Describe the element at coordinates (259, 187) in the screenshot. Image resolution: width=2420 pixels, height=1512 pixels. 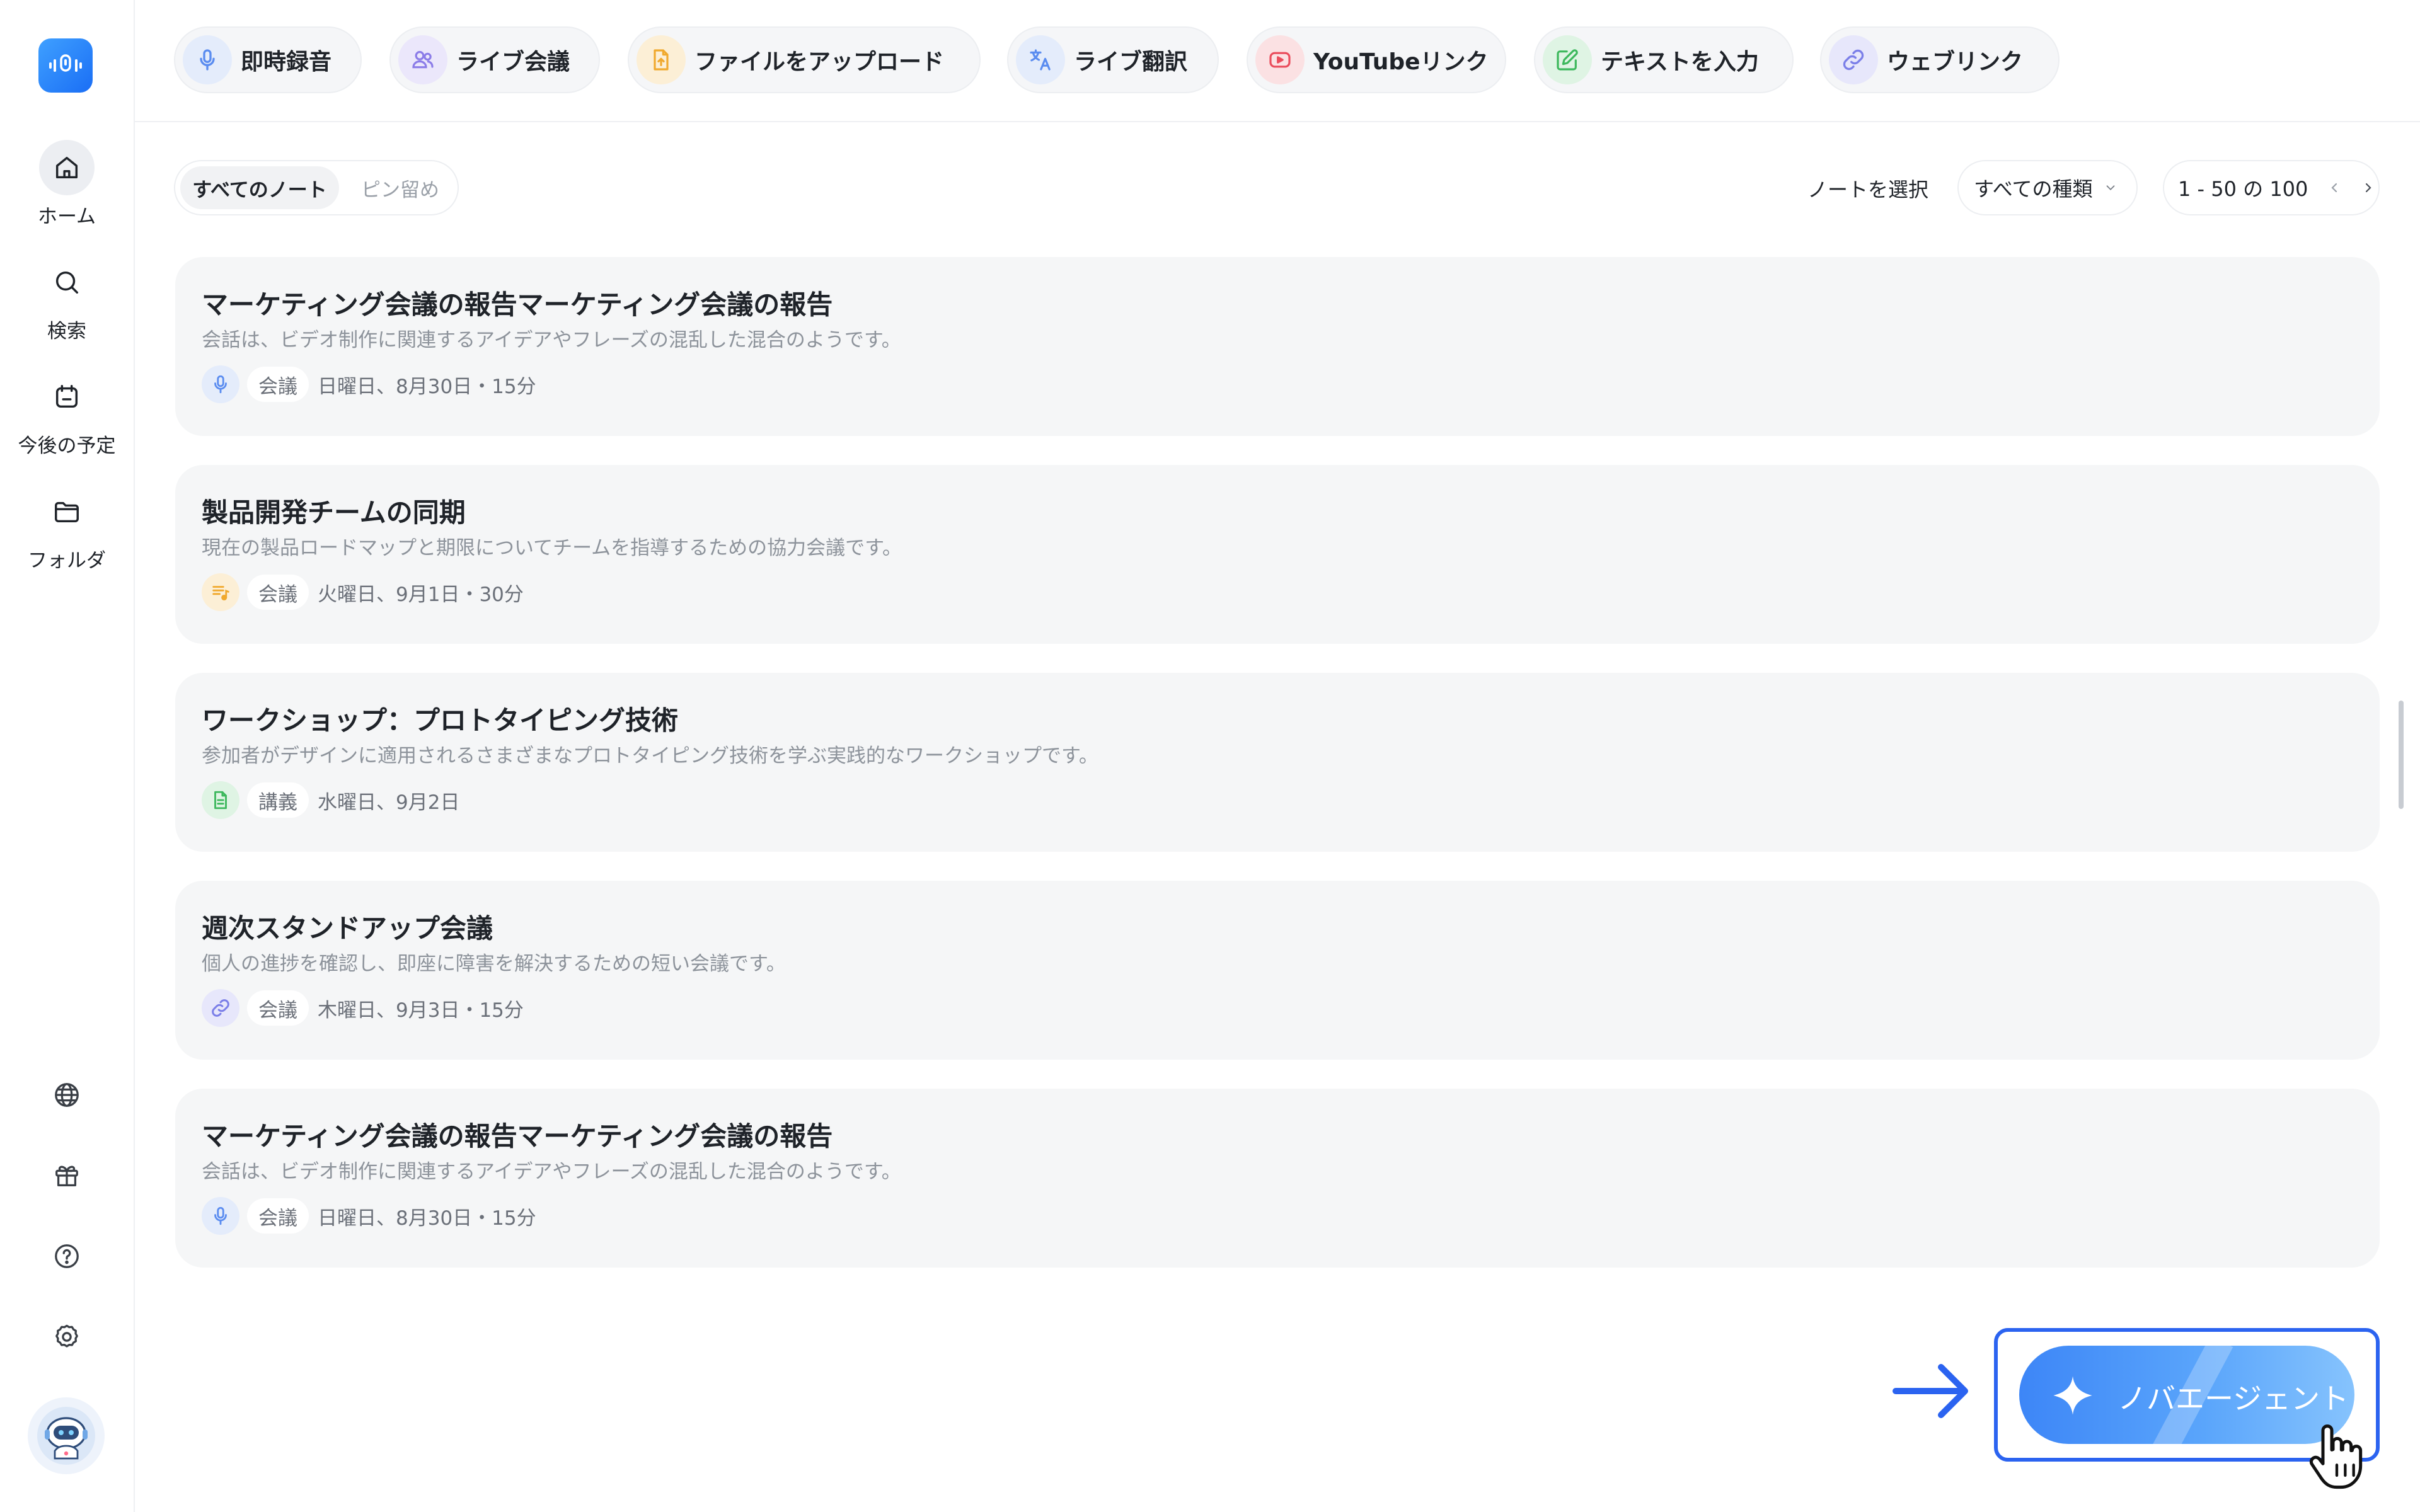
I see `tab-all-notes: すべてのノート` at that location.